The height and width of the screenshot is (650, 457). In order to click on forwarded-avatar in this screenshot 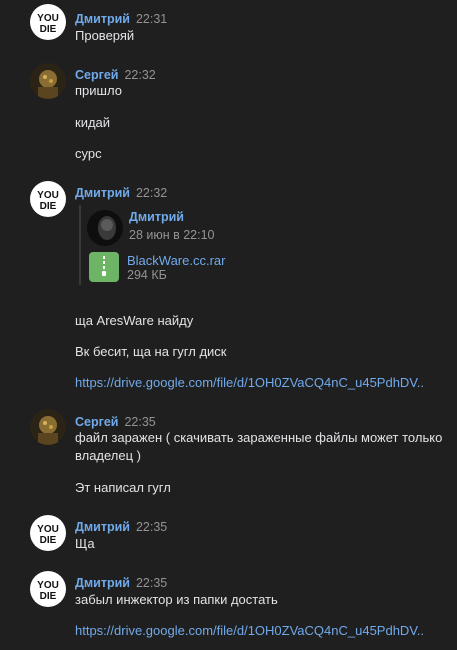, I will do `click(105, 228)`.